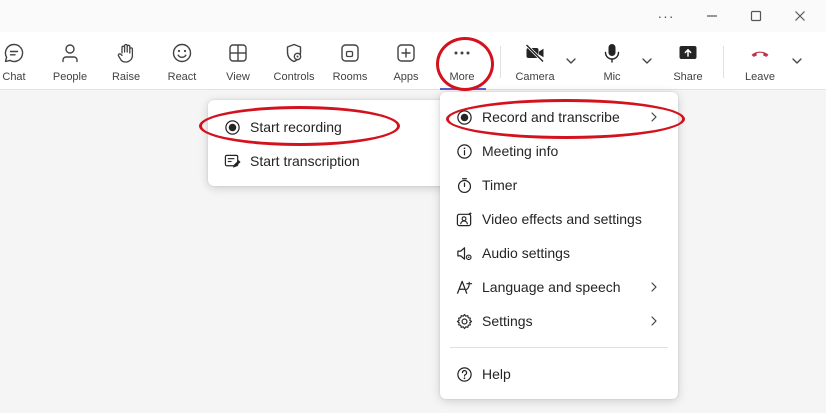 This screenshot has height=413, width=826. I want to click on react-button: React, so click(182, 61).